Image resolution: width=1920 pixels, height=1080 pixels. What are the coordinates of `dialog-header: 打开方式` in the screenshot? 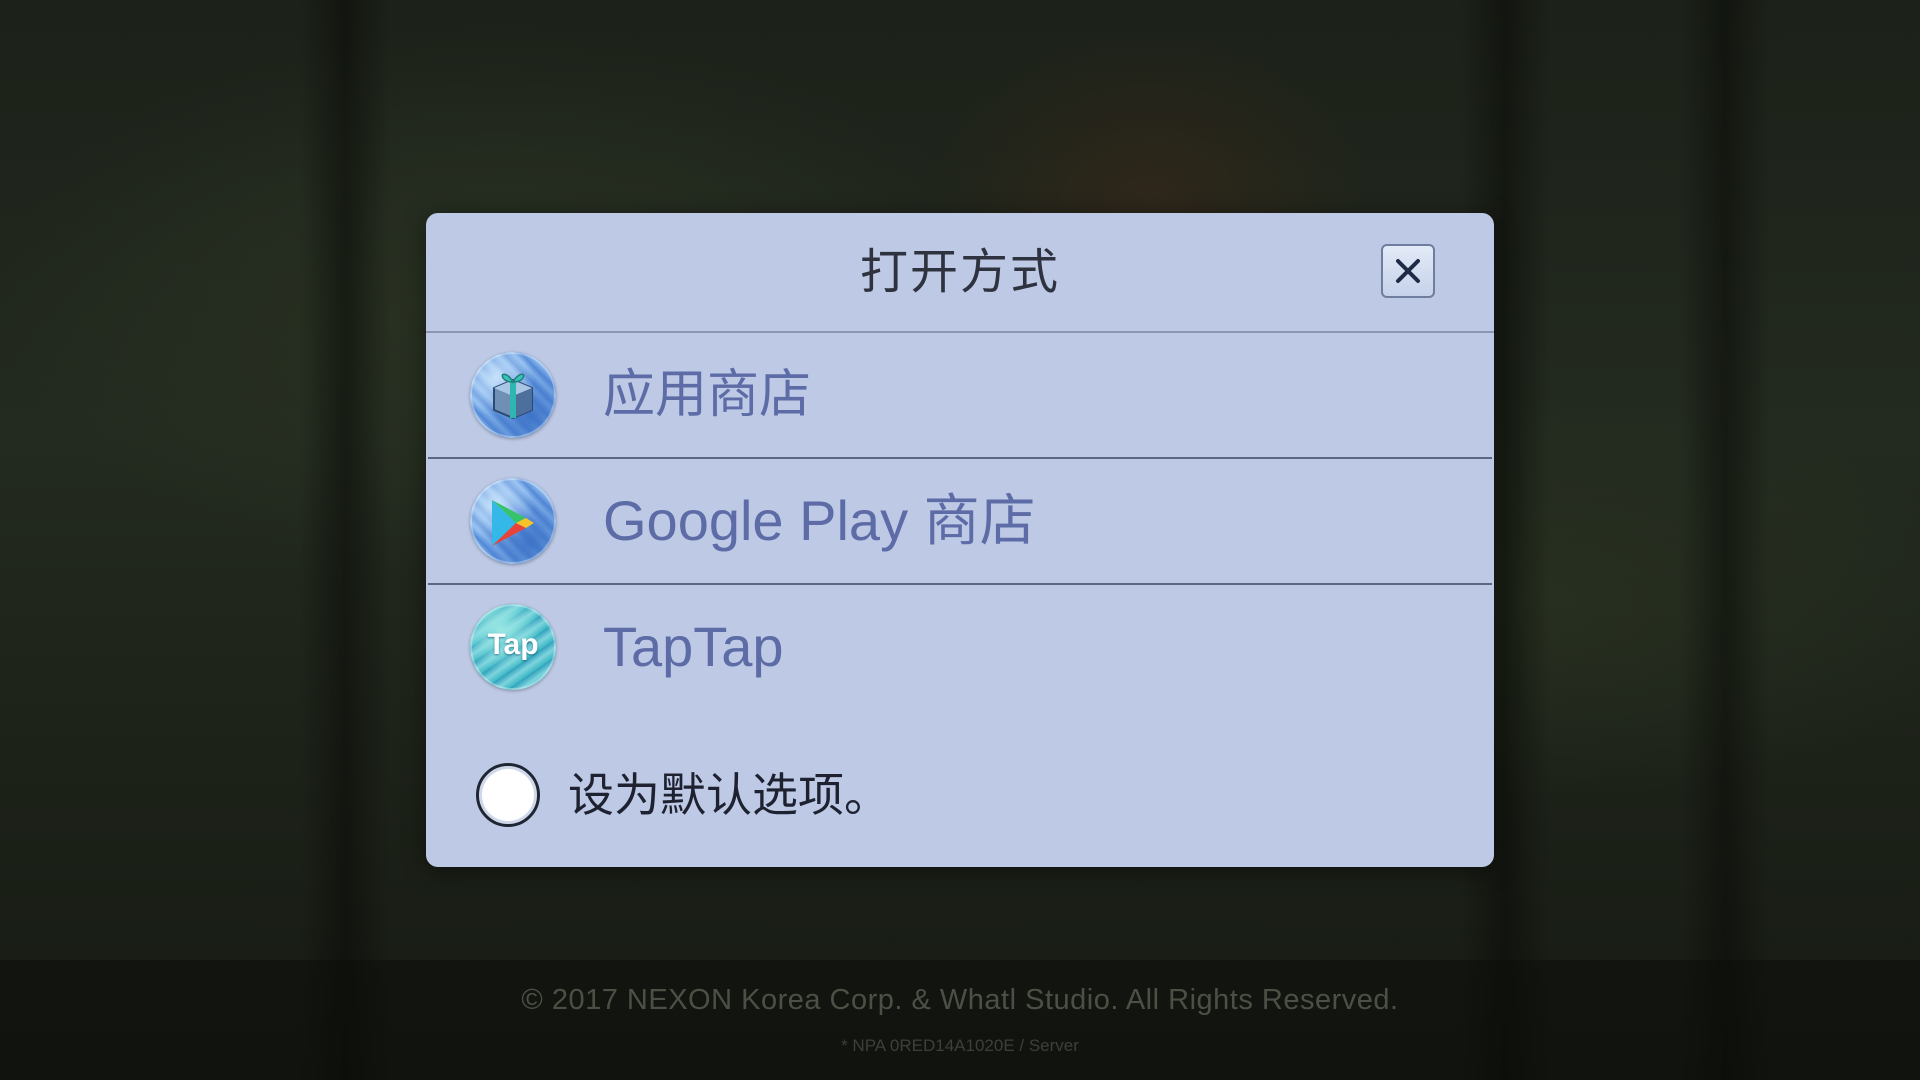 It's located at (960, 273).